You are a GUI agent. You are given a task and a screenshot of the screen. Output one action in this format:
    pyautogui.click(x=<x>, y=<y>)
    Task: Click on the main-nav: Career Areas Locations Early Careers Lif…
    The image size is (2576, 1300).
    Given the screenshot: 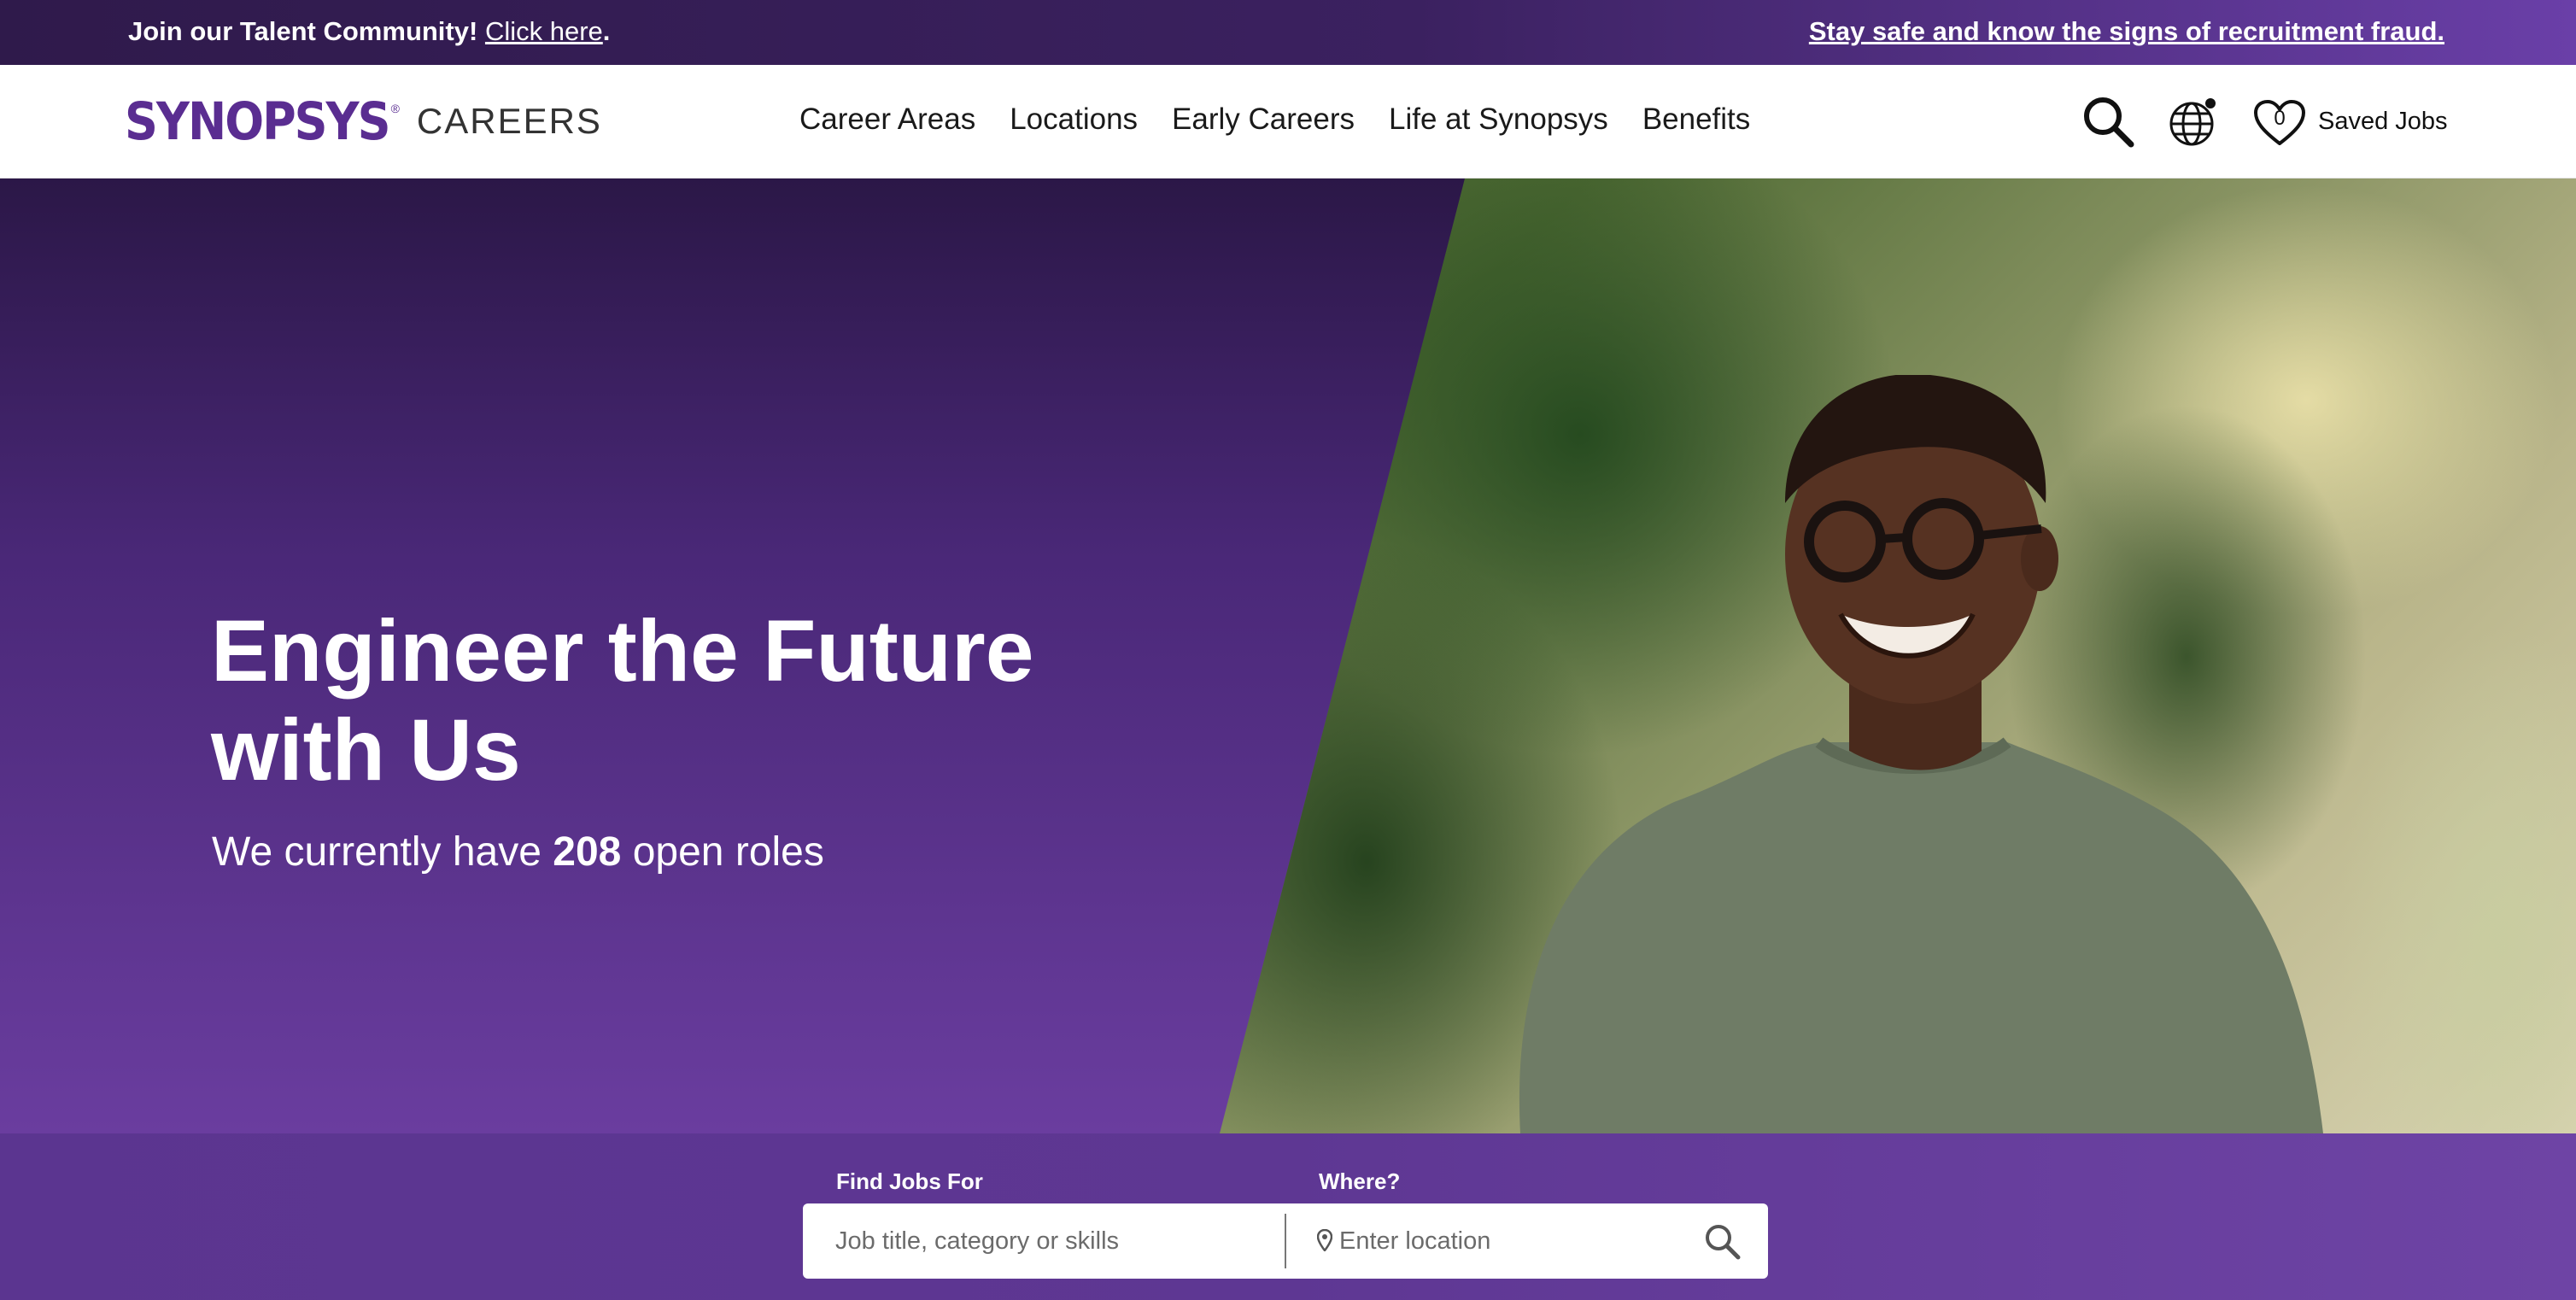 What is the action you would take?
    pyautogui.click(x=1274, y=119)
    